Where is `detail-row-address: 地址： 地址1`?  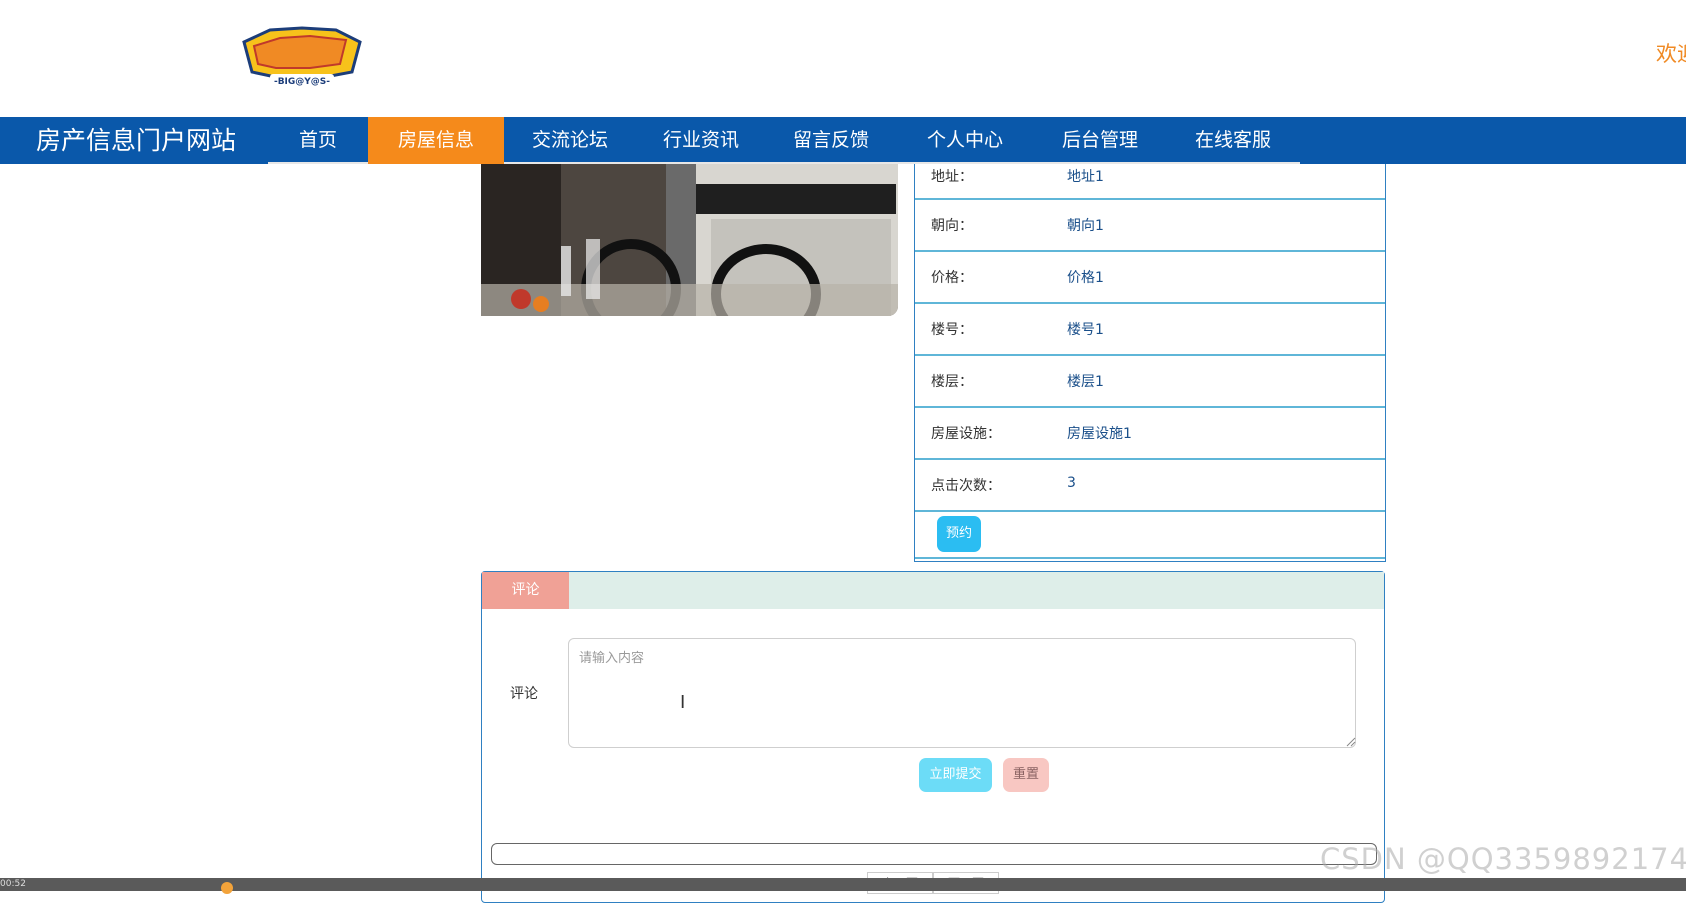 detail-row-address: 地址： 地址1 is located at coordinates (1150, 182).